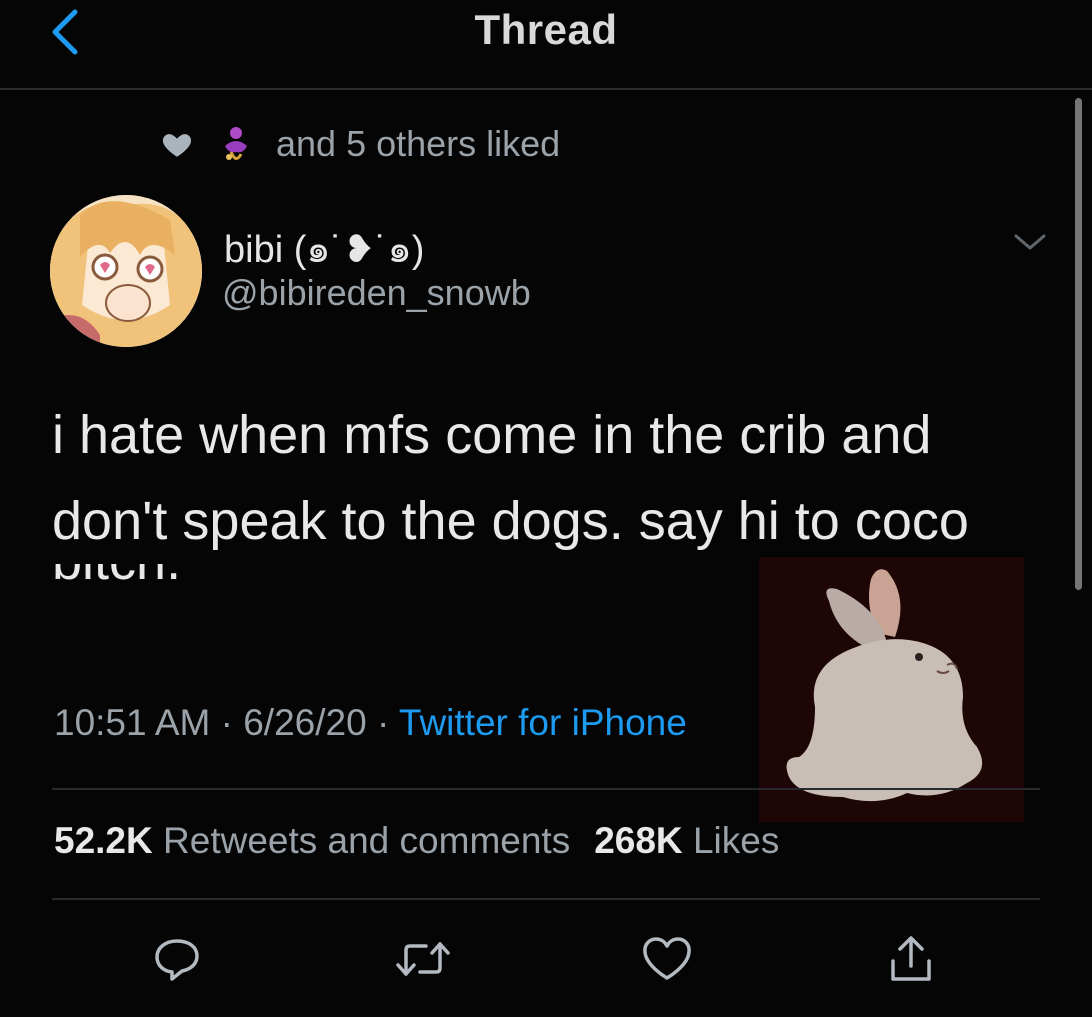 The image size is (1092, 1017). Describe the element at coordinates (492, 435) in the screenshot. I see `tweet-line: i hate when mfs come in the crib and` at that location.